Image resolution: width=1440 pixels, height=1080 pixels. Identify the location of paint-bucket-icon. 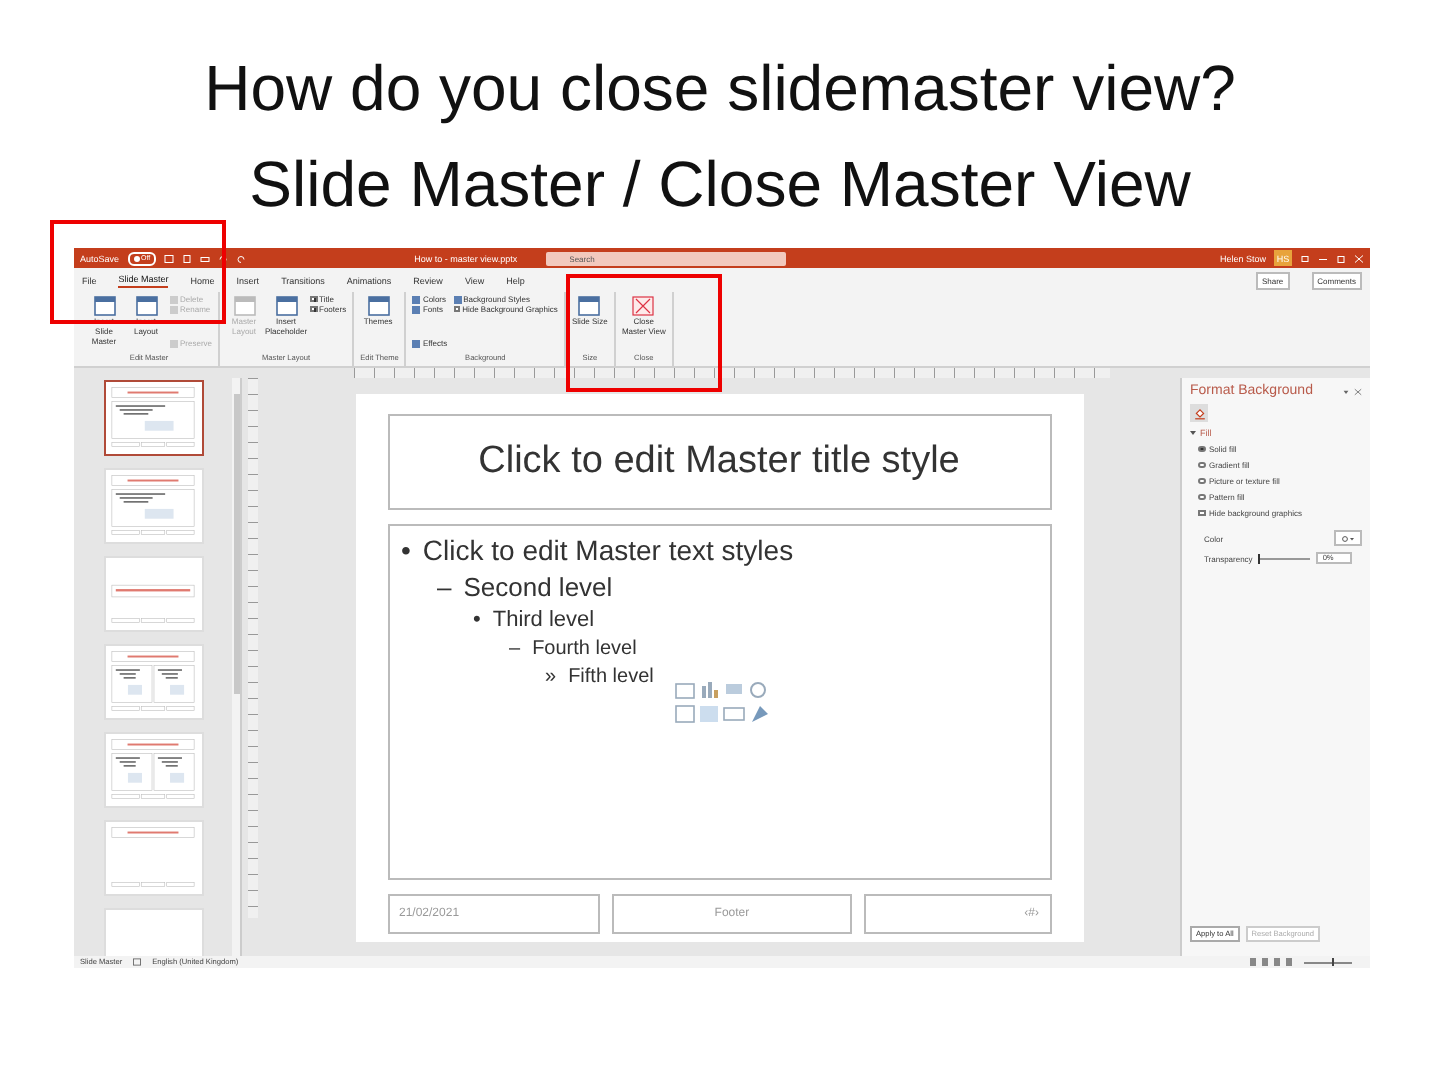
(1199, 413).